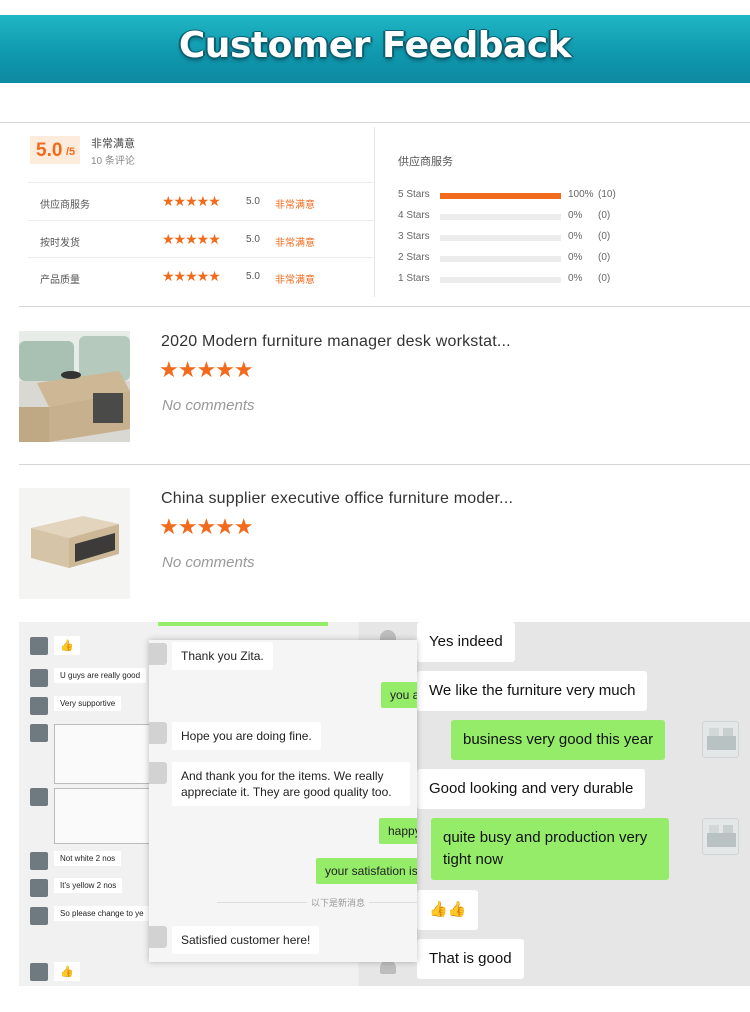 Image resolution: width=750 pixels, height=1012 pixels. Describe the element at coordinates (100, 675) in the screenshot. I see `message-bubble: U guys are really good` at that location.